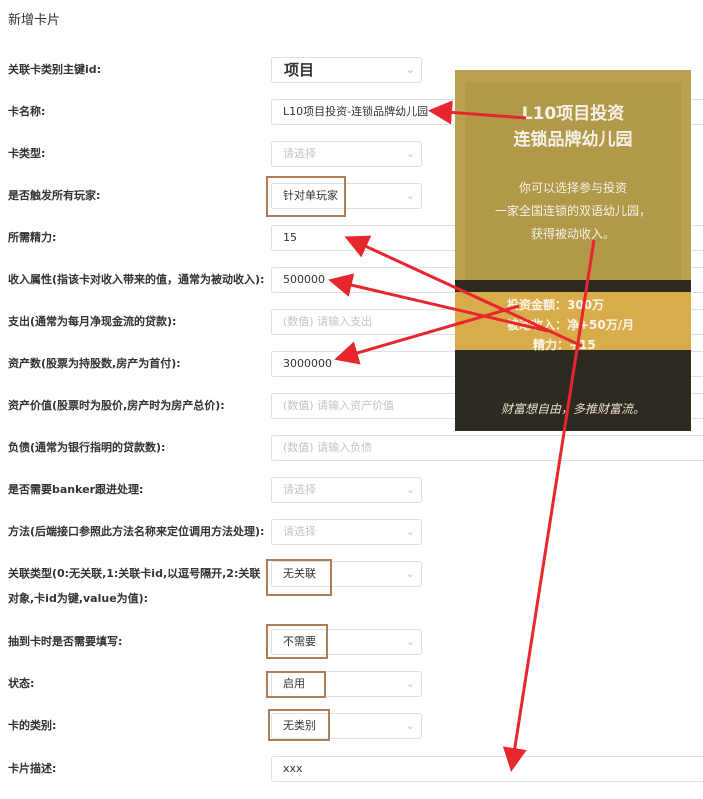 This screenshot has width=703, height=799. What do you see at coordinates (572, 188) in the screenshot?
I see `card-desc-line1: 你可以选择参与投资` at bounding box center [572, 188].